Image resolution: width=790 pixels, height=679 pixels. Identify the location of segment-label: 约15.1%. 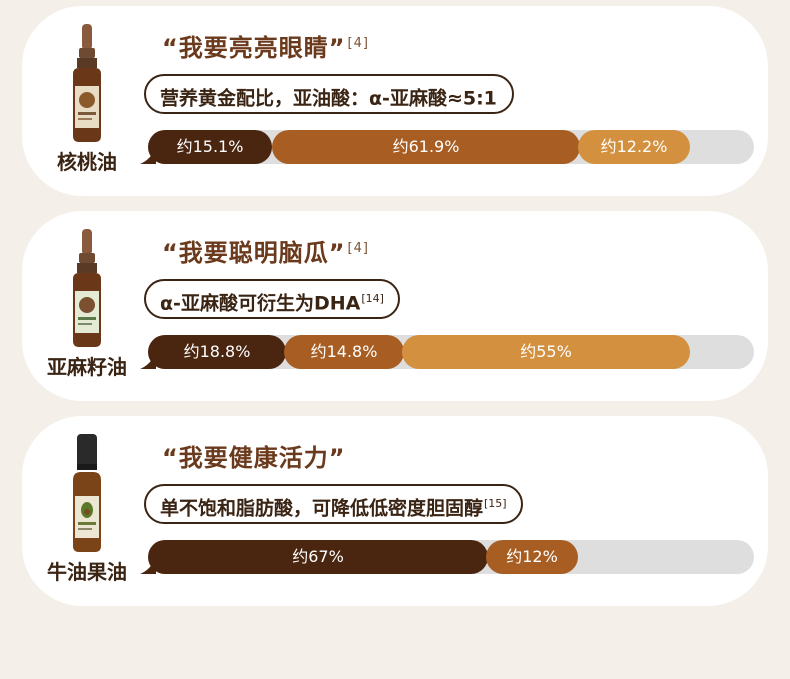
(210, 146).